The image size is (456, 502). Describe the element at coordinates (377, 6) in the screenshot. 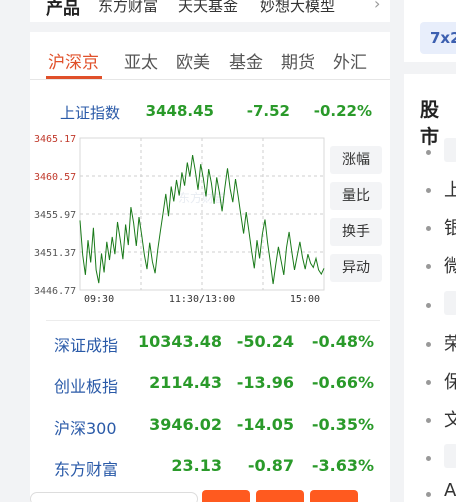

I see `chevron-right-icon: ›` at that location.